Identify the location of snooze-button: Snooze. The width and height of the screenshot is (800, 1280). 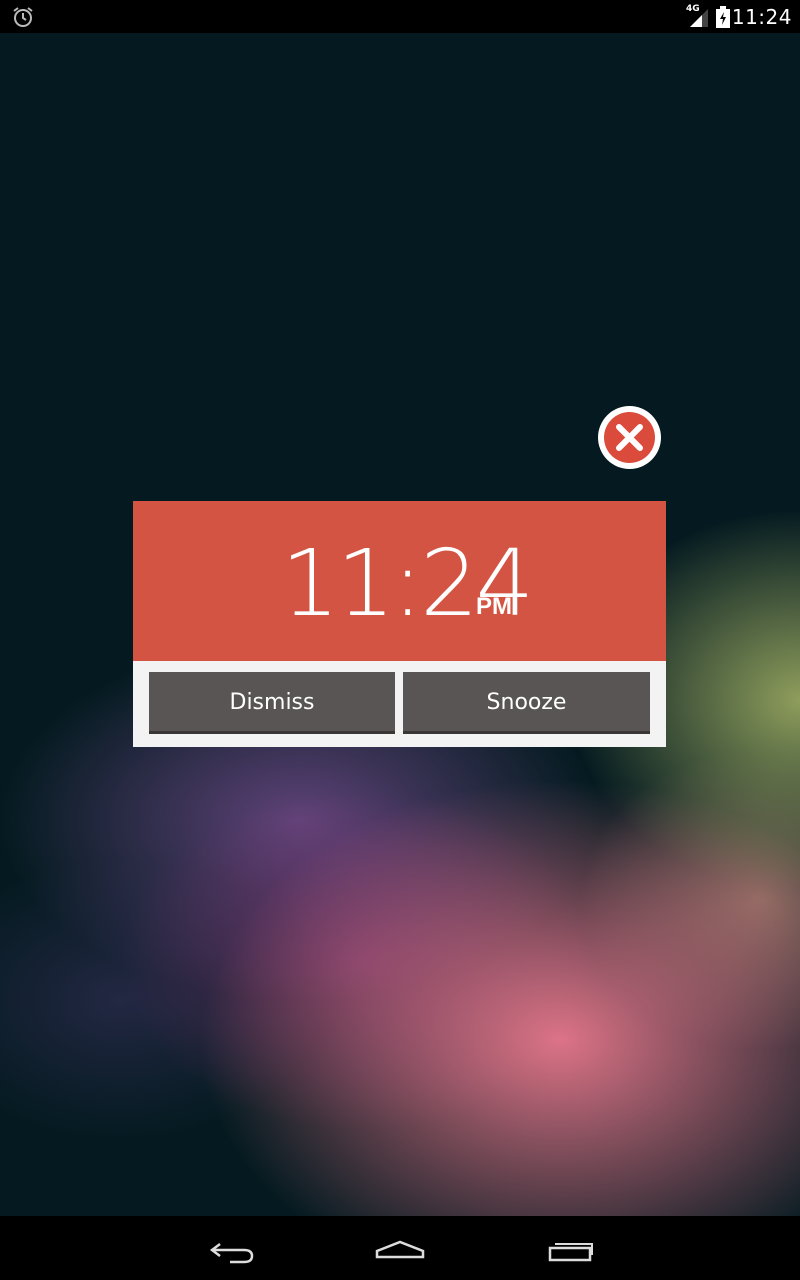
(526, 703).